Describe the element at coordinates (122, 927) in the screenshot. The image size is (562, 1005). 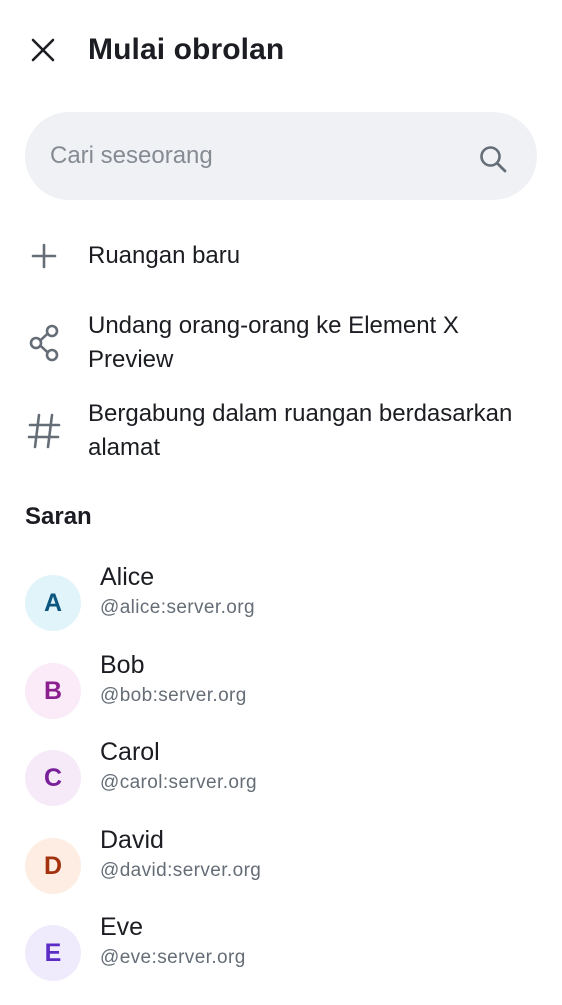
I see `user-display-name: Eve` at that location.